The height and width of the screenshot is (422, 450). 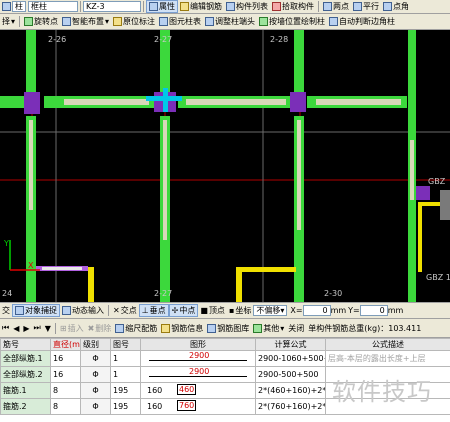 What do you see at coordinates (26, 328) in the screenshot?
I see `next-record-button: ▶` at bounding box center [26, 328].